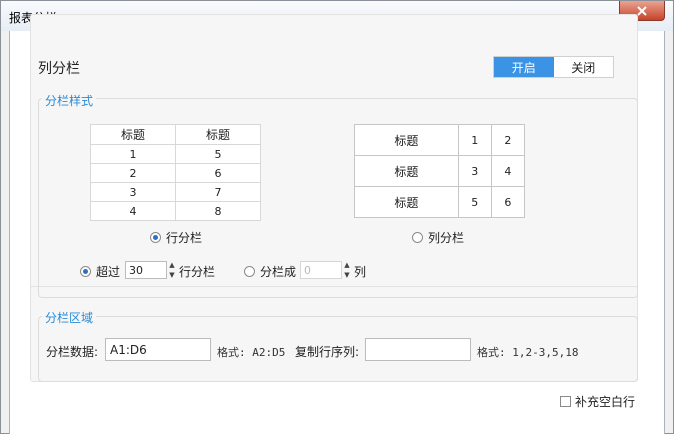 The height and width of the screenshot is (434, 674). Describe the element at coordinates (583, 67) in the screenshot. I see `toggle-off-button: 关闭` at that location.